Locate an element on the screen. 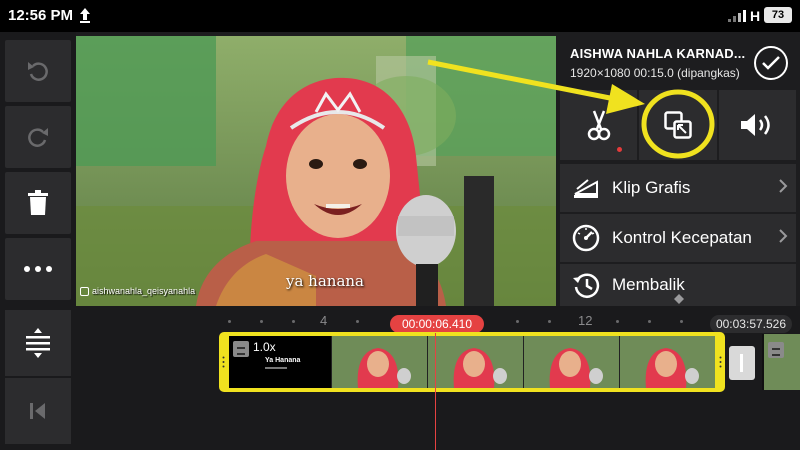 The width and height of the screenshot is (800, 450). more-button is located at coordinates (38, 269).